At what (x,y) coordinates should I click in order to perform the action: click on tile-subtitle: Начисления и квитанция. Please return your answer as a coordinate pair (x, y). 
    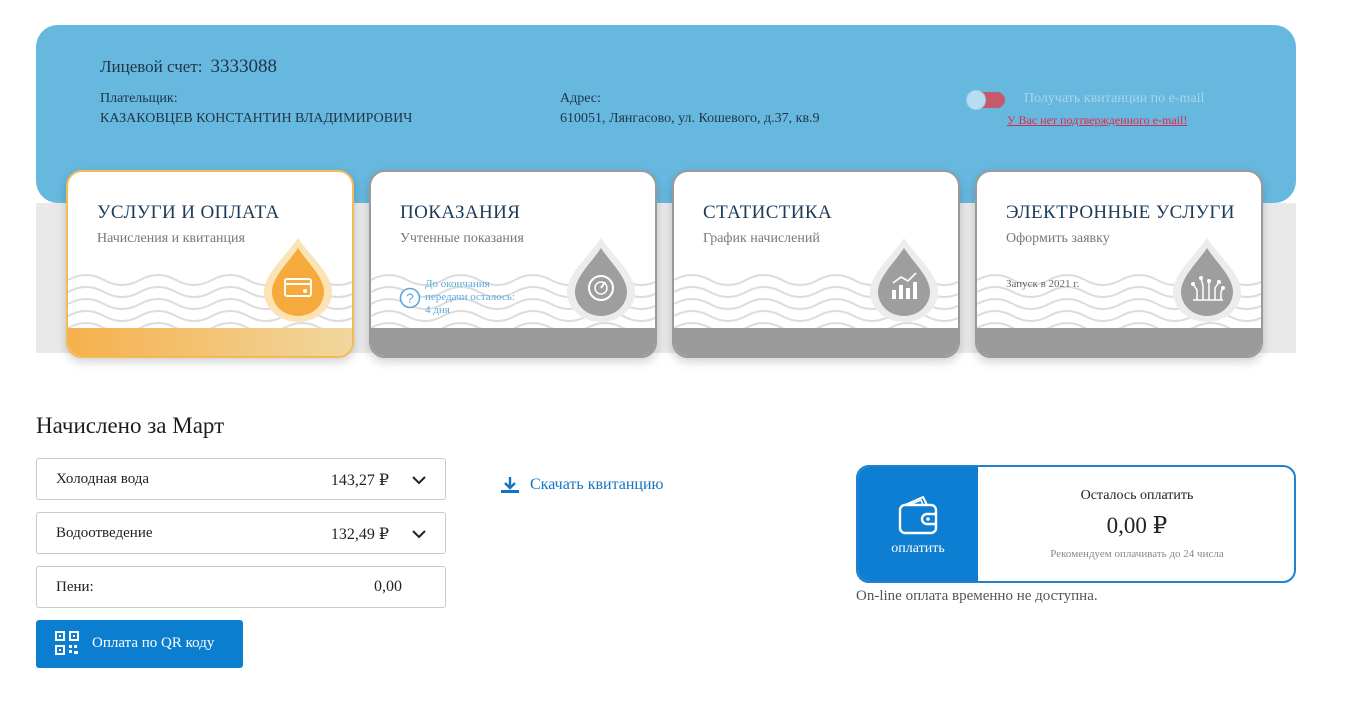
    Looking at the image, I should click on (171, 238).